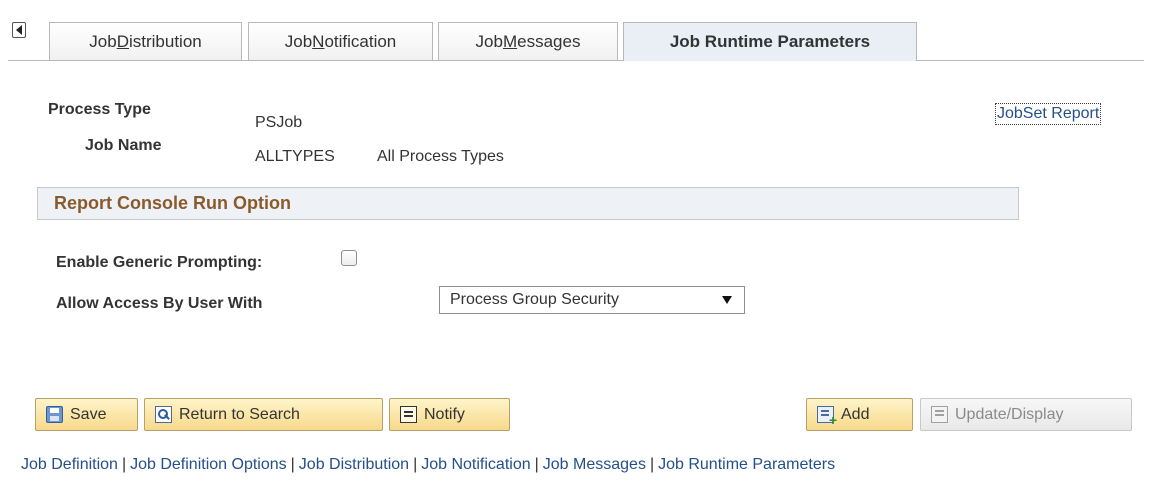 The width and height of the screenshot is (1154, 487). Describe the element at coordinates (475, 464) in the screenshot. I see `footer-link-job-notification: Job Notification` at that location.